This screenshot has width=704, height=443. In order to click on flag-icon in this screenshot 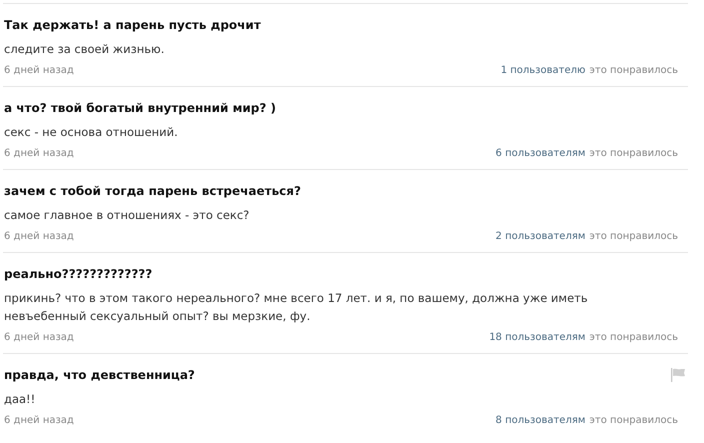, I will do `click(678, 375)`.